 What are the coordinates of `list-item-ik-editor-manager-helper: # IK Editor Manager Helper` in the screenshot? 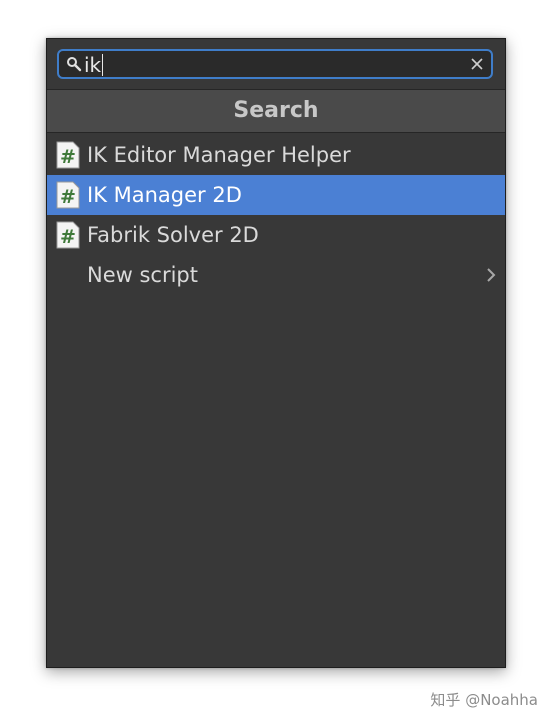 It's located at (276, 155).